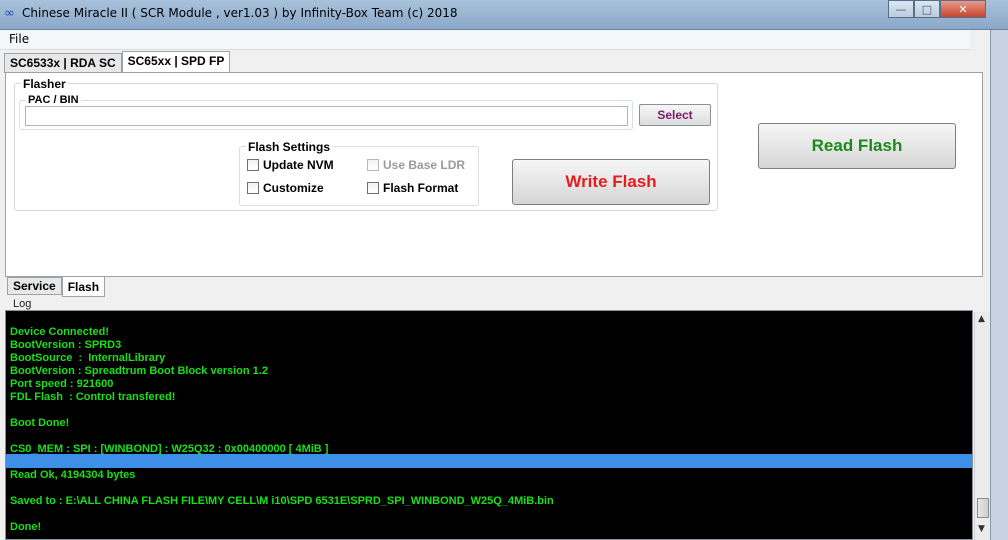 This screenshot has width=1008, height=540. Describe the element at coordinates (485, 40) in the screenshot. I see `menu-bar: File` at that location.